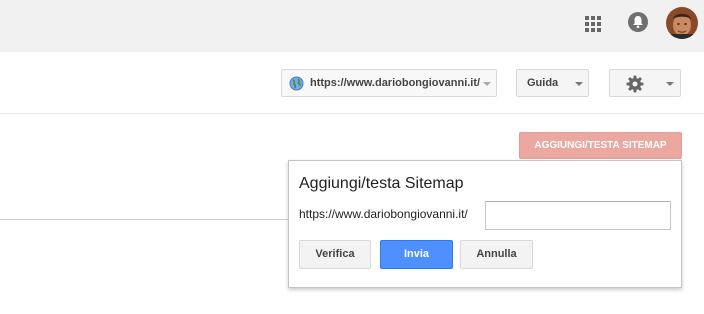 Image resolution: width=704 pixels, height=314 pixels. Describe the element at coordinates (578, 215) in the screenshot. I see `sitemap-path-input` at that location.